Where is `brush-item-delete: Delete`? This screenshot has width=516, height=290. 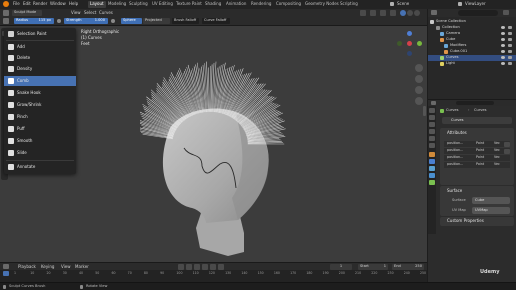
brush-item-delete: Delete is located at coordinates (40, 58).